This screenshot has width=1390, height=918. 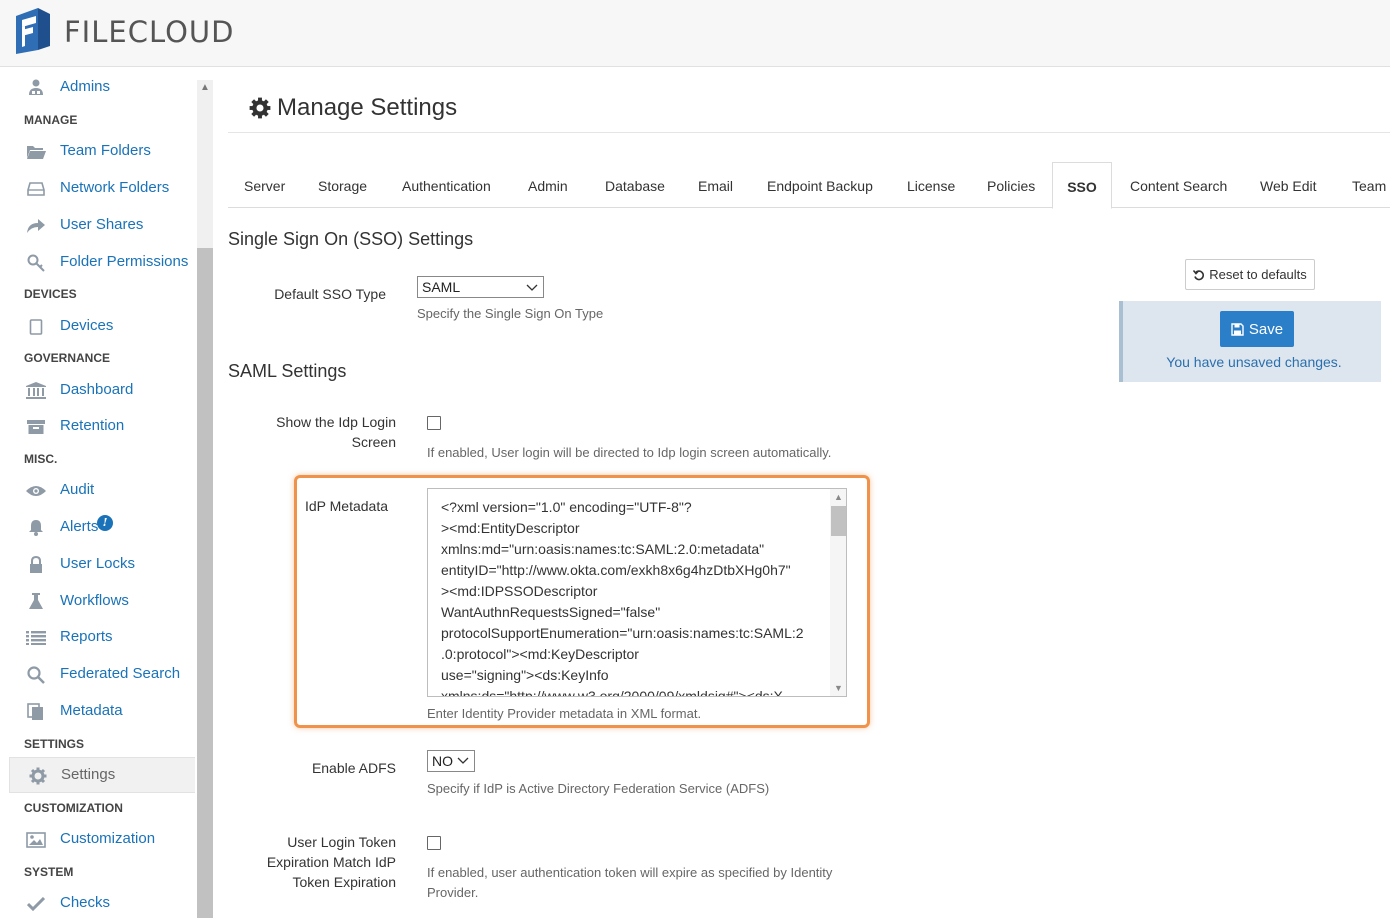 I want to click on sidebar-item-devices: Devices, so click(x=98, y=326).